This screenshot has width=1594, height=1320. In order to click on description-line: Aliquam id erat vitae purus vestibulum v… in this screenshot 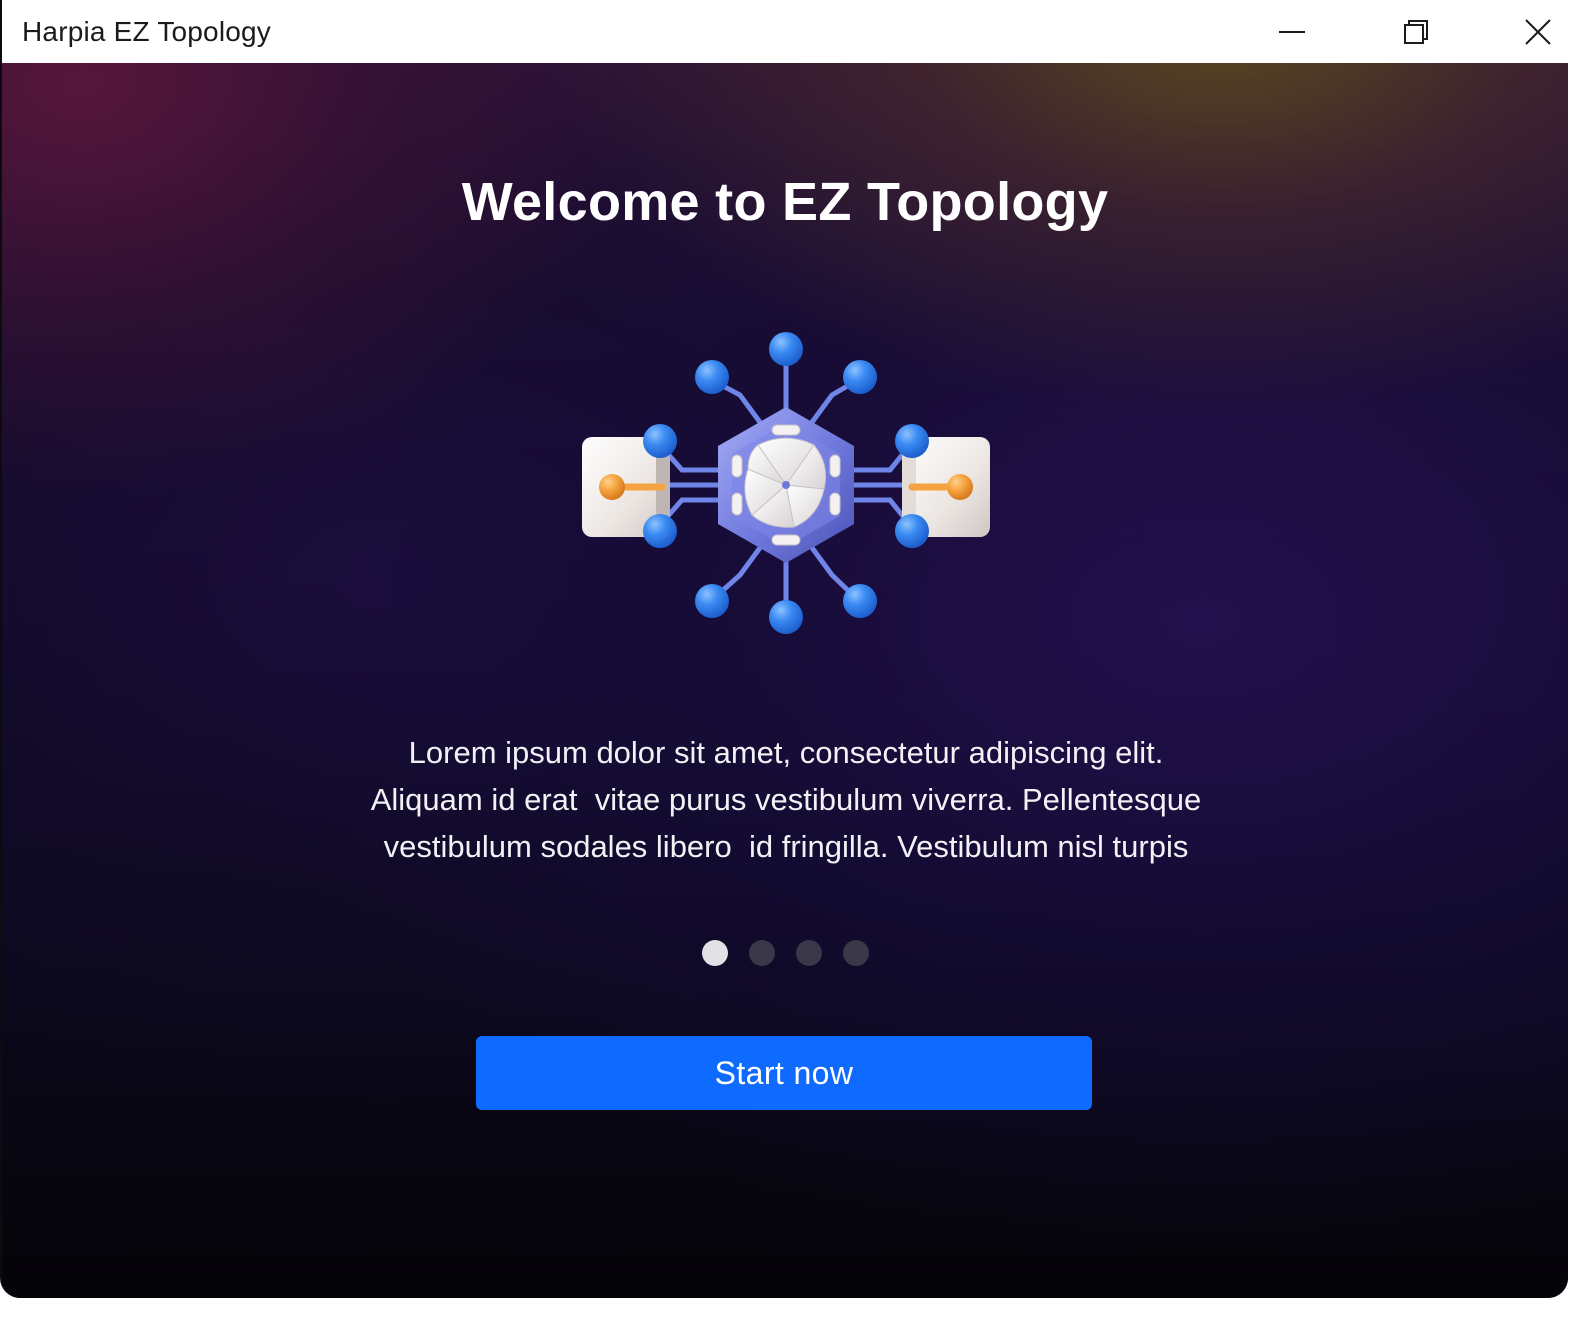, I will do `click(786, 799)`.